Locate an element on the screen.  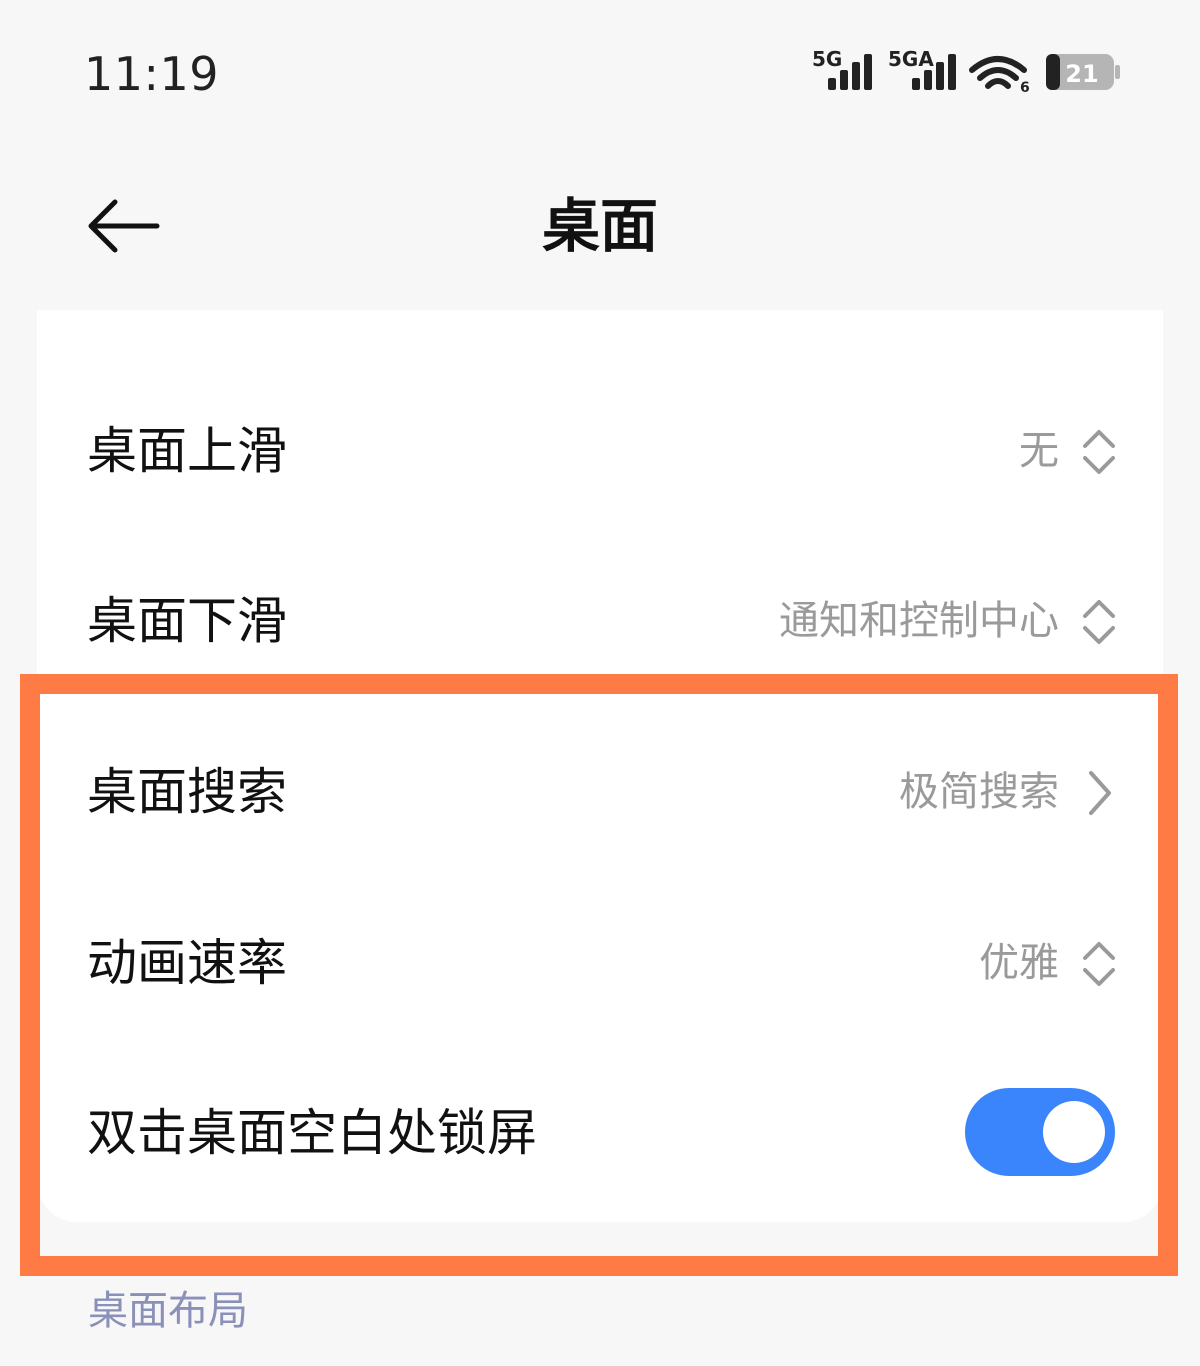
status-bar: 11:19 5G 5GA 6 21 is located at coordinates (600, 70).